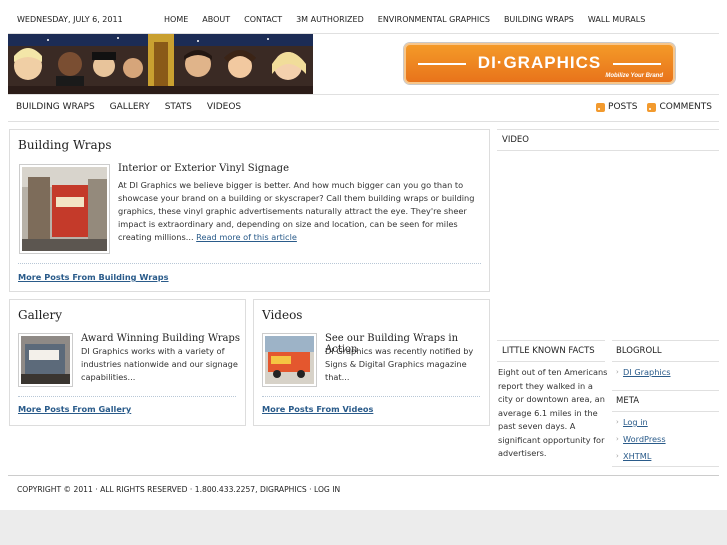 Image resolution: width=727 pixels, height=545 pixels. Describe the element at coordinates (330, 19) in the screenshot. I see `top-nav-3m-authorized: 3M AUTHORIZED` at that location.